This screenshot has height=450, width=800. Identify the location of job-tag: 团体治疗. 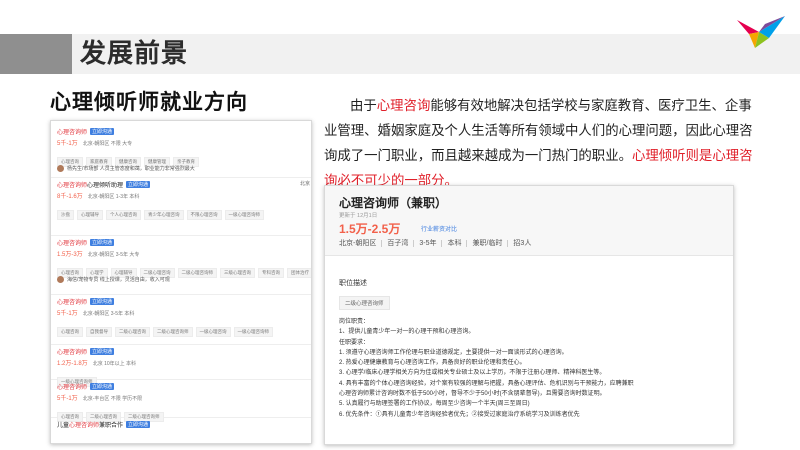
(299, 273).